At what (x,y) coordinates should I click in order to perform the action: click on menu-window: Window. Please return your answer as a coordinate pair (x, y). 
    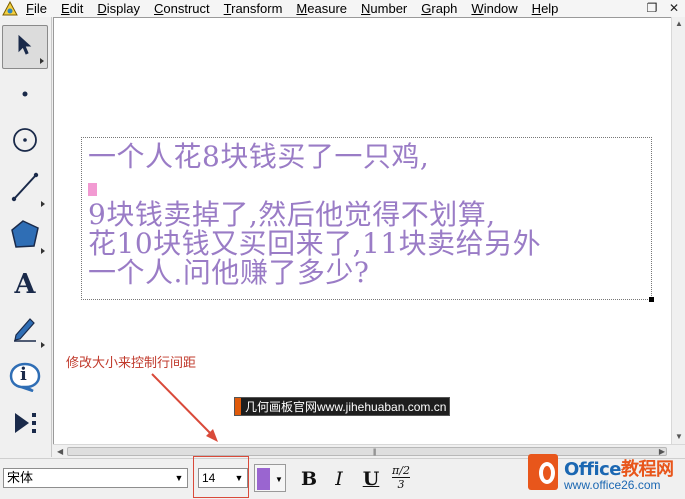
    Looking at the image, I should click on (494, 8).